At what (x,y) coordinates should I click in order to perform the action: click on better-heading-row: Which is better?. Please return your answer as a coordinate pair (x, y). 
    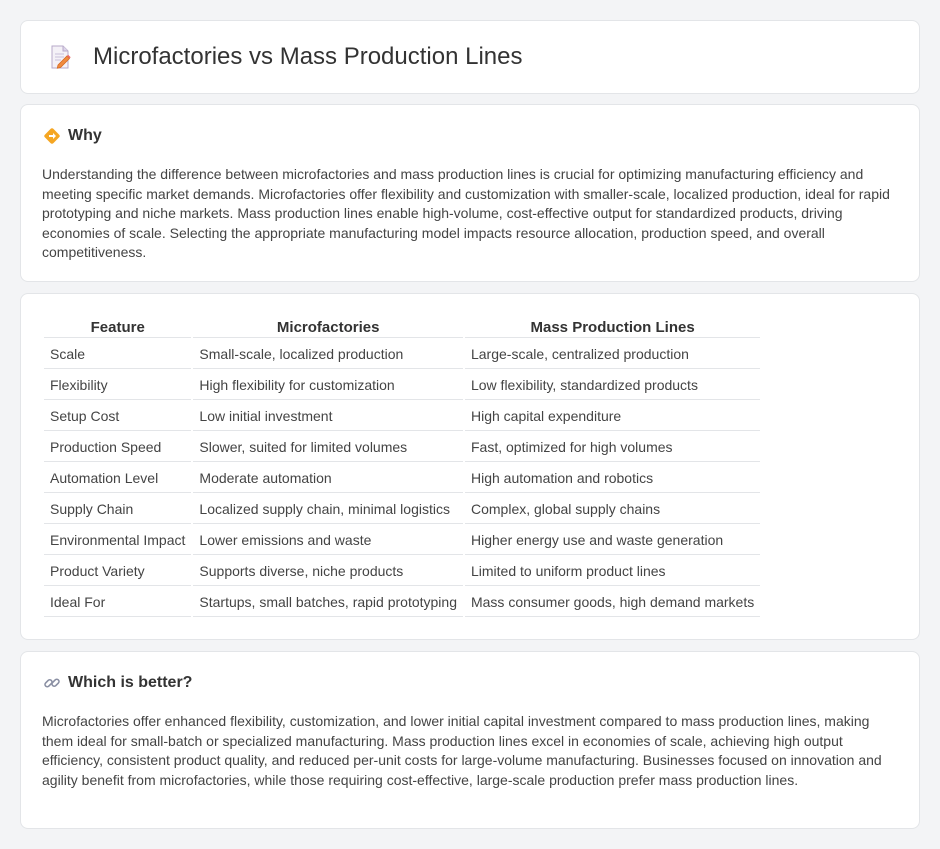
    Looking at the image, I should click on (117, 683).